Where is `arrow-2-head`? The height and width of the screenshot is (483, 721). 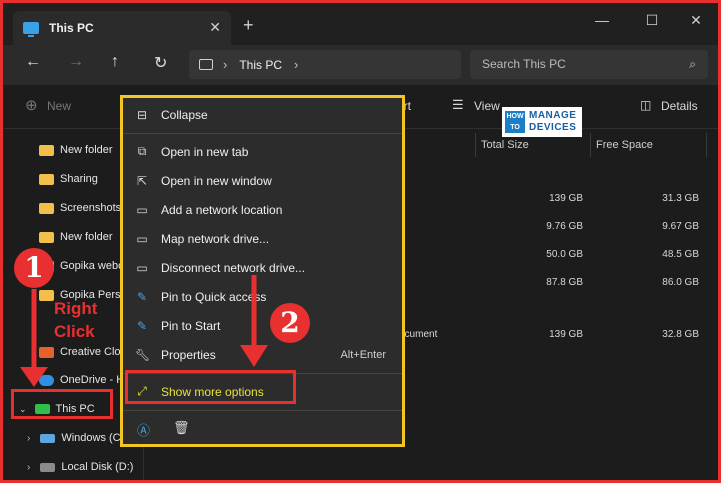
arrow-2-head is located at coordinates (254, 356).